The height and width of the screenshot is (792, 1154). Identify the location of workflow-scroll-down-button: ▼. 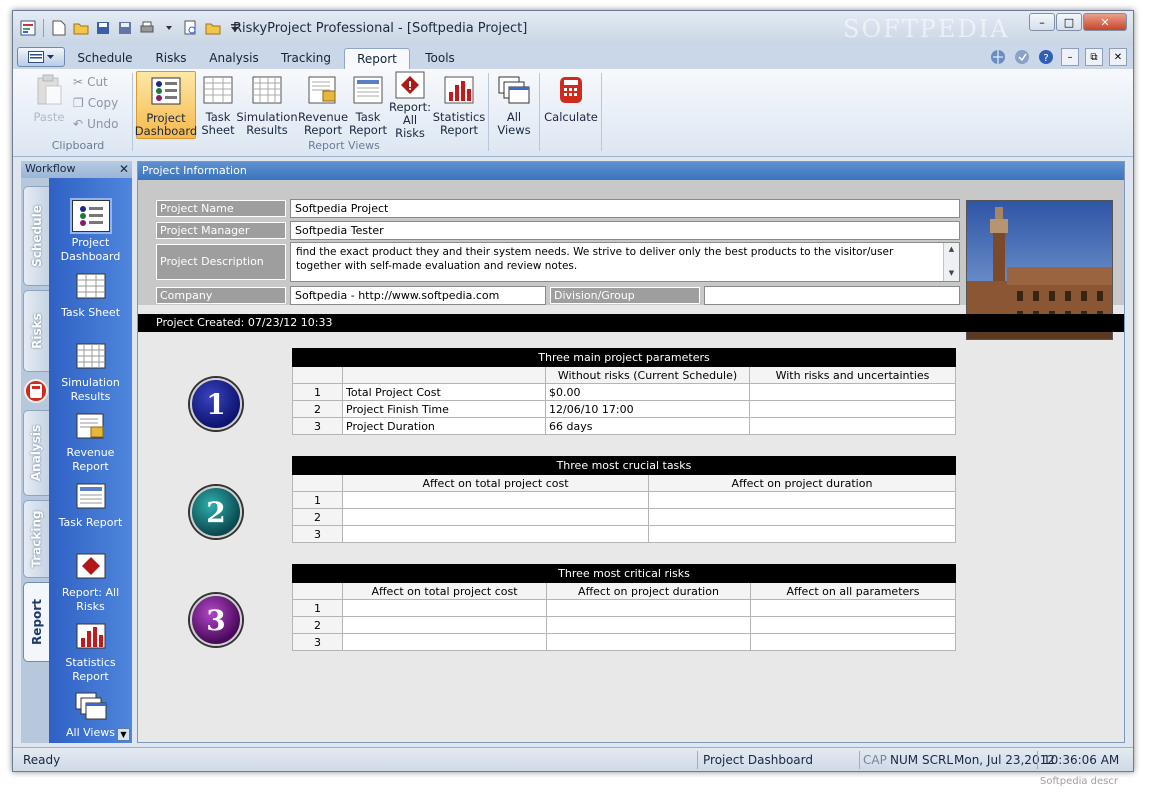
(123, 734).